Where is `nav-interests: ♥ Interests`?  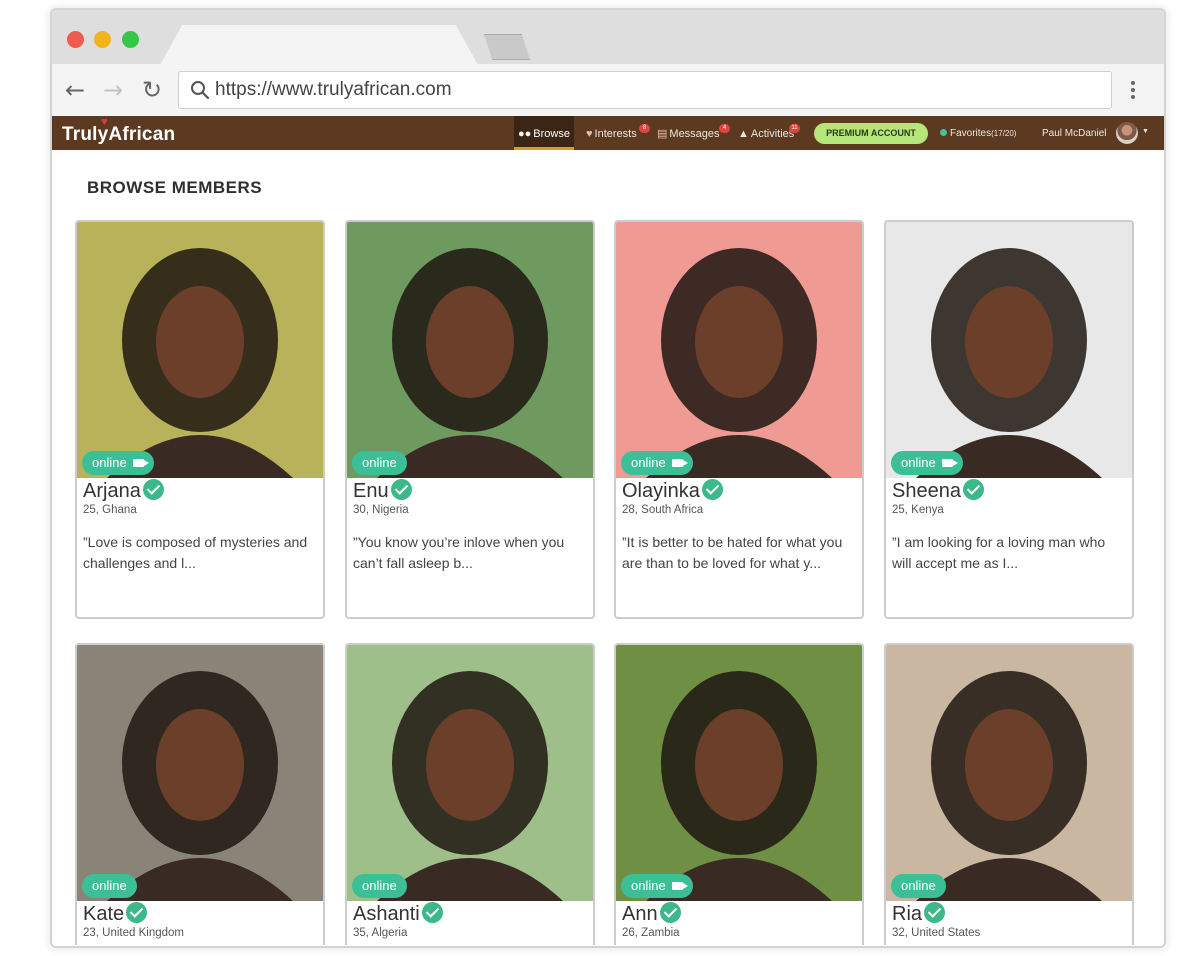 nav-interests: ♥ Interests is located at coordinates (611, 133).